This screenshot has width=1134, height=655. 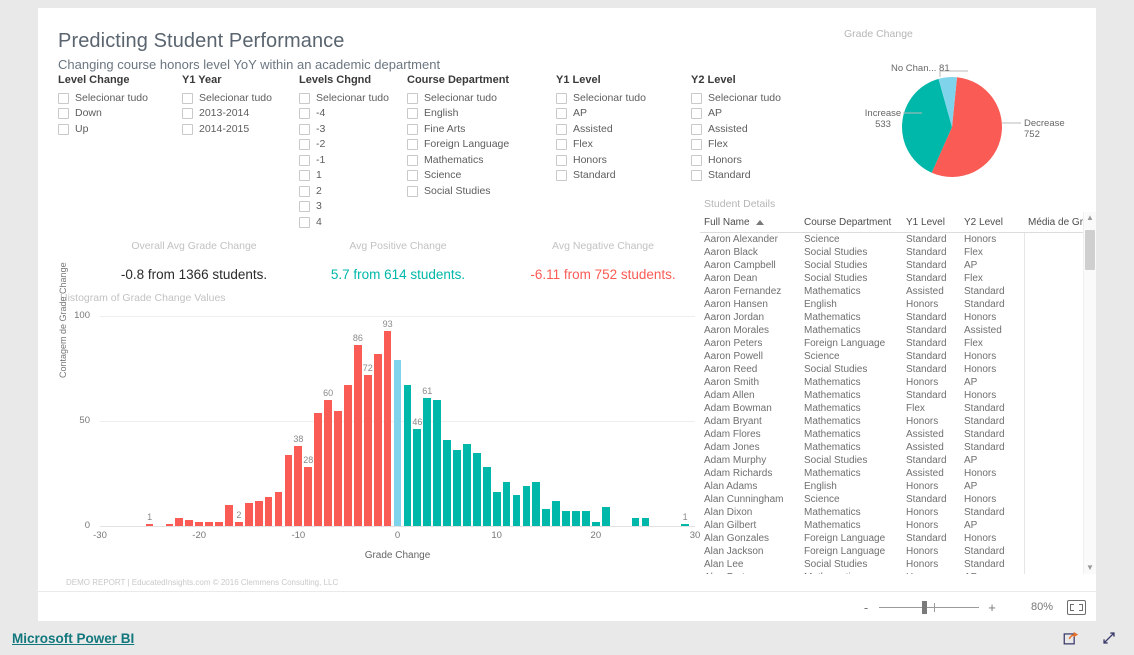 What do you see at coordinates (103, 129) in the screenshot?
I see `slicer-option: Up` at bounding box center [103, 129].